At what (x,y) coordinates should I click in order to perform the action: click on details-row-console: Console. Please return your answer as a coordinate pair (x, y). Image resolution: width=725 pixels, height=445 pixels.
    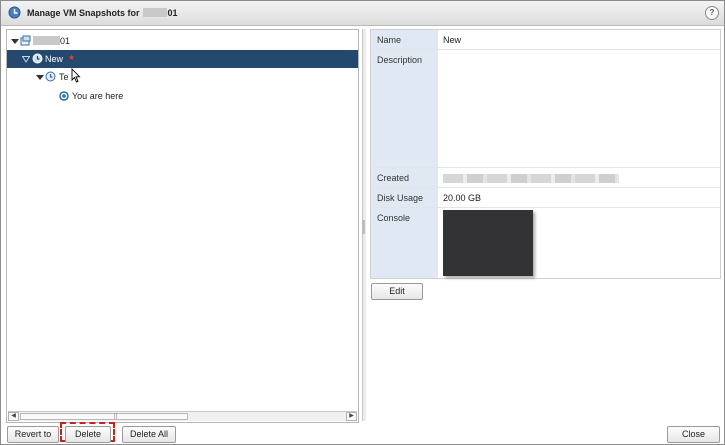
    Looking at the image, I should click on (545, 242).